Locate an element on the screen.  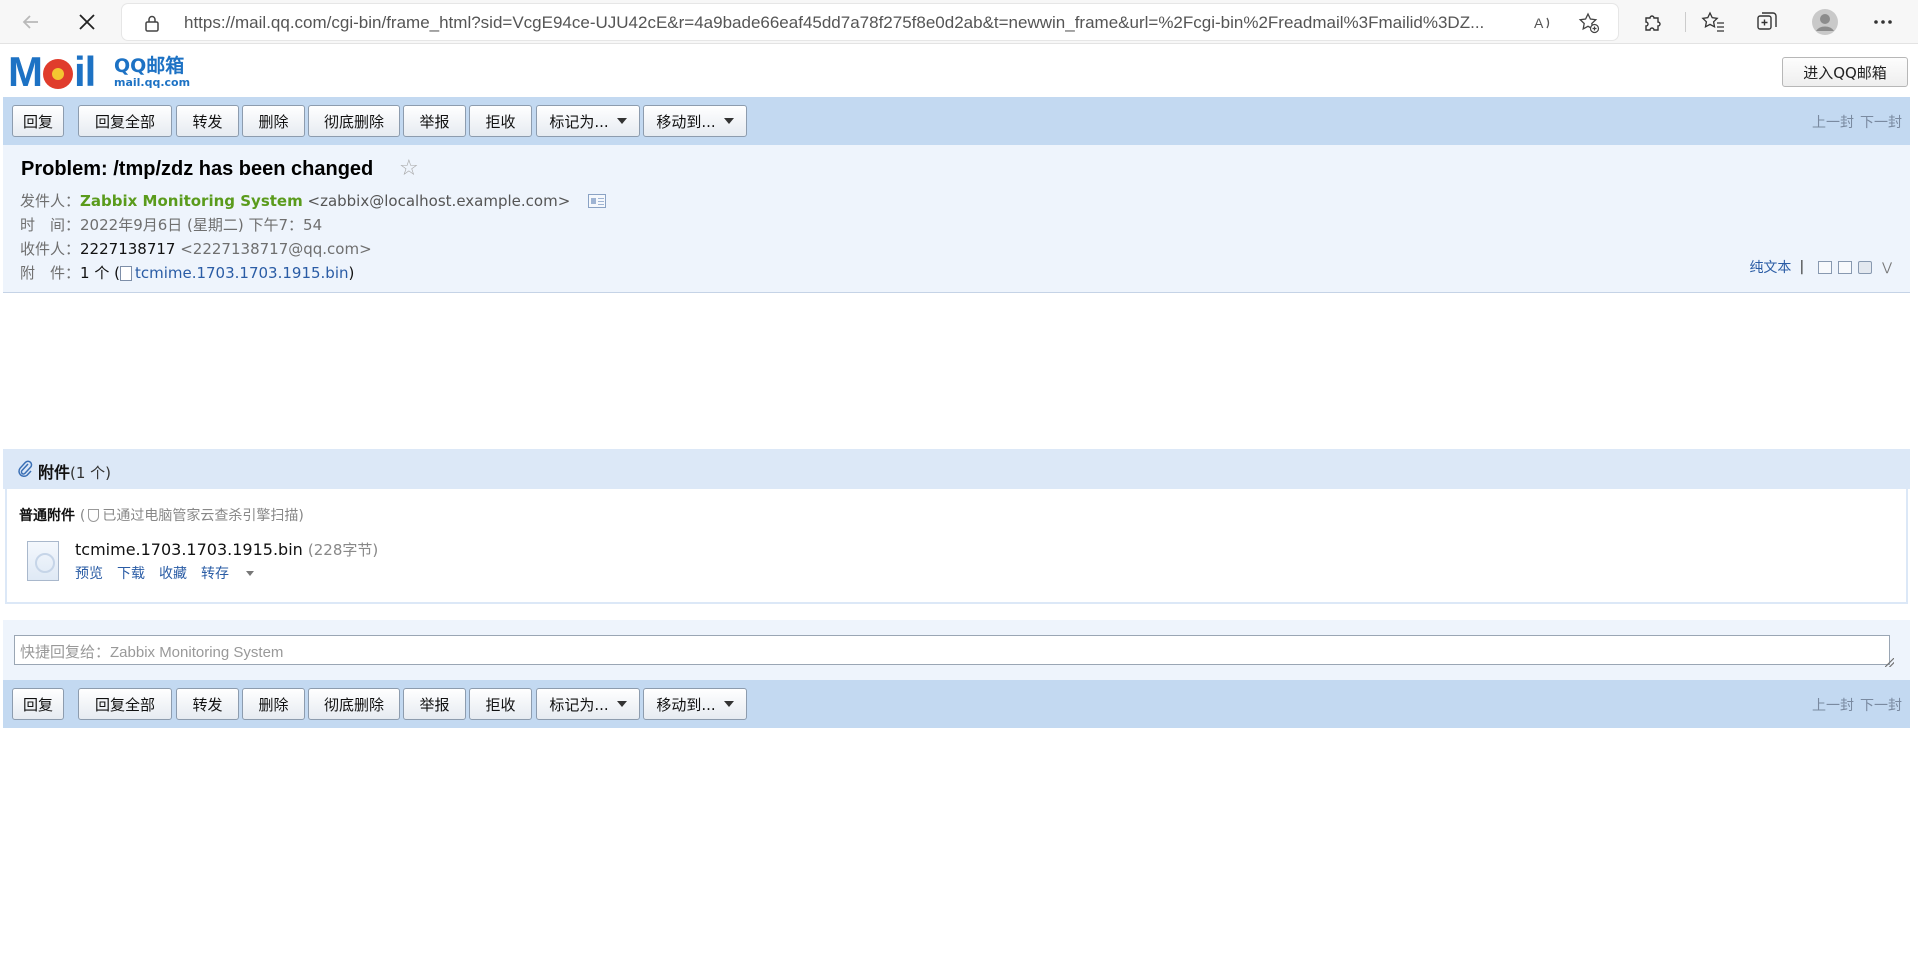
file-icon is located at coordinates (125, 273).